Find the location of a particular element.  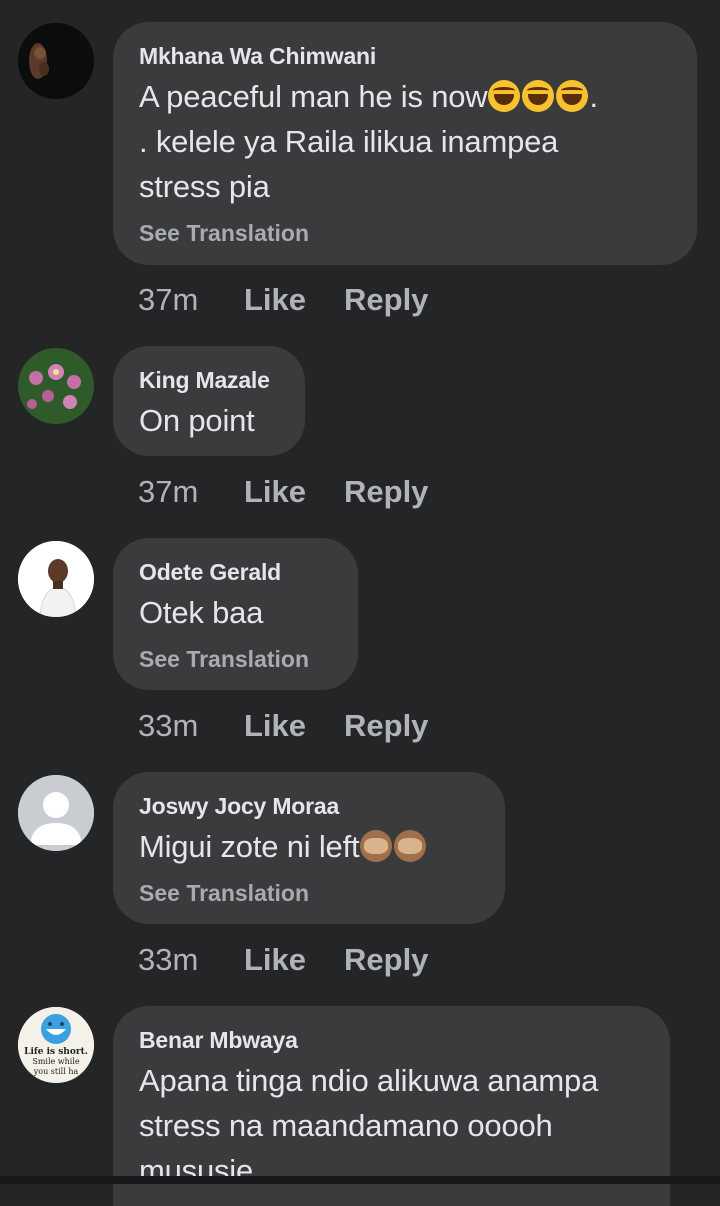

comment-text: On point is located at coordinates (197, 420).